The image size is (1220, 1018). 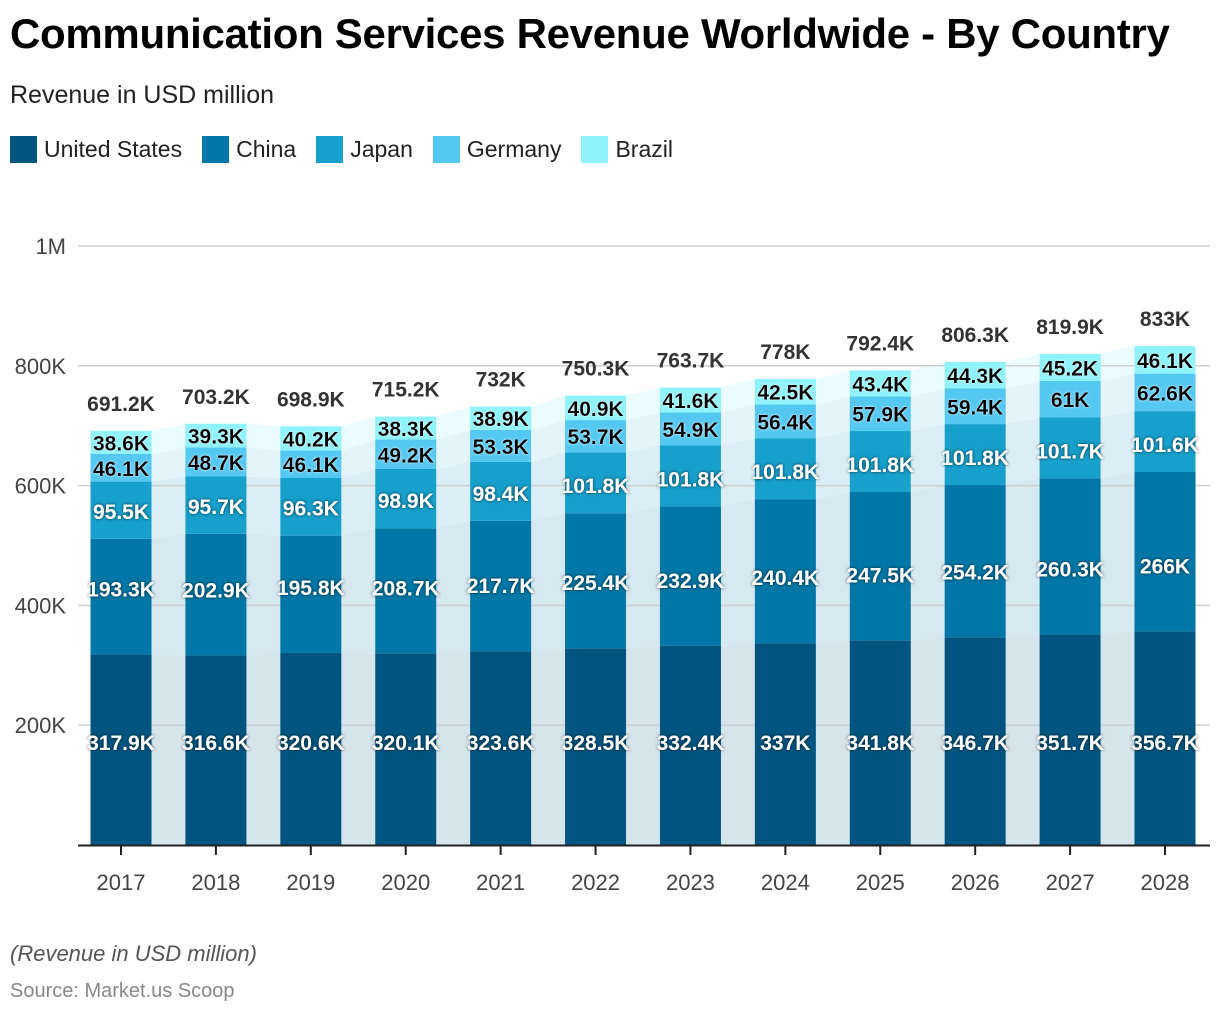 What do you see at coordinates (121, 443) in the screenshot?
I see `segment-label: 38.6K` at bounding box center [121, 443].